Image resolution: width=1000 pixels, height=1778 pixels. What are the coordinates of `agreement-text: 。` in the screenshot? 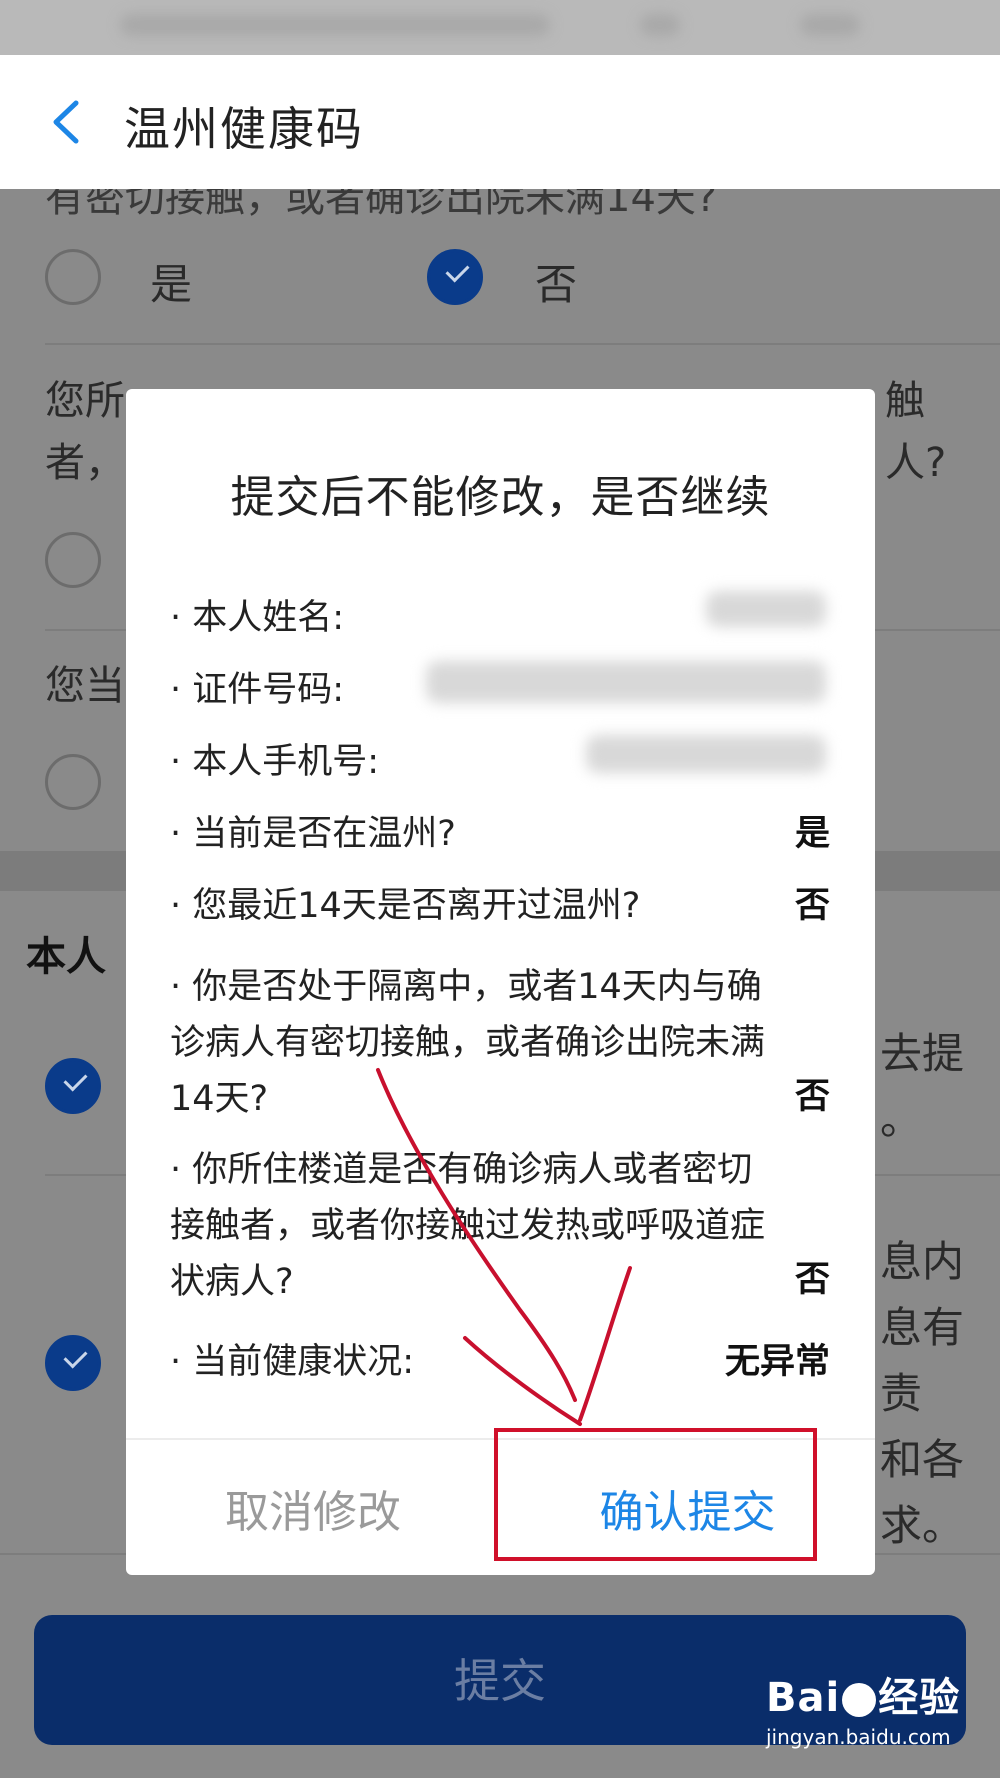 It's located at (901, 1119).